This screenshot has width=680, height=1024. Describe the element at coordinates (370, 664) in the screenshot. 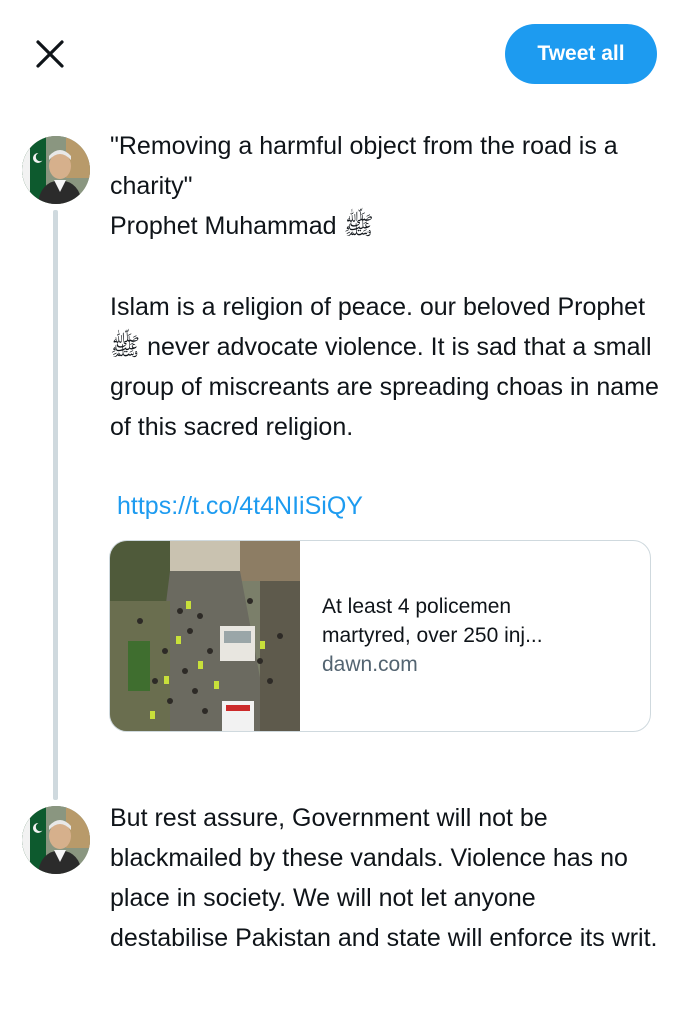

I see `card-domain: dawn.com` at that location.